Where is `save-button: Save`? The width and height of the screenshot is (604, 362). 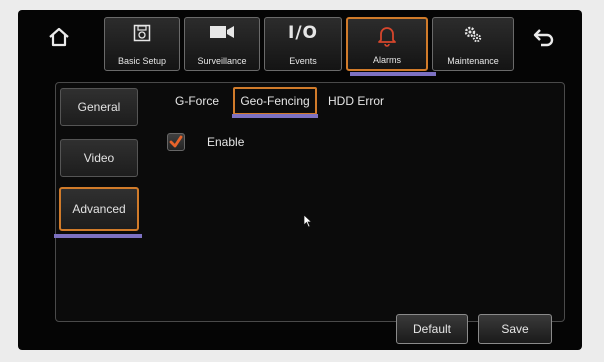 save-button: Save is located at coordinates (515, 329).